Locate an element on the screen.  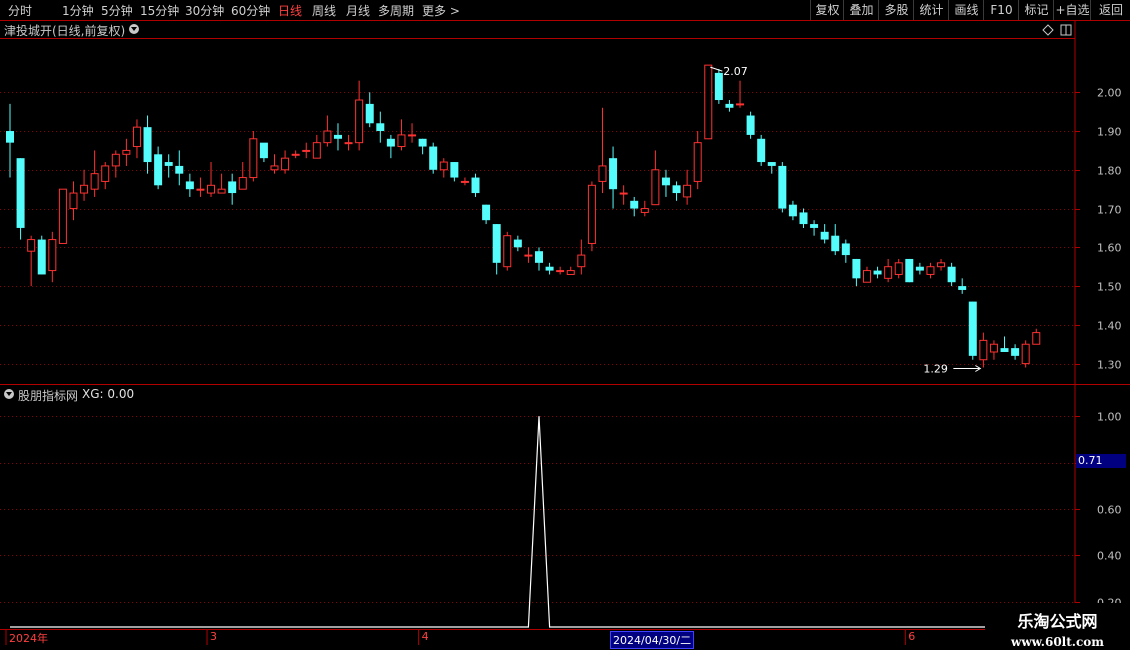
price-tick-label: 1.50 is located at coordinates (1109, 287).